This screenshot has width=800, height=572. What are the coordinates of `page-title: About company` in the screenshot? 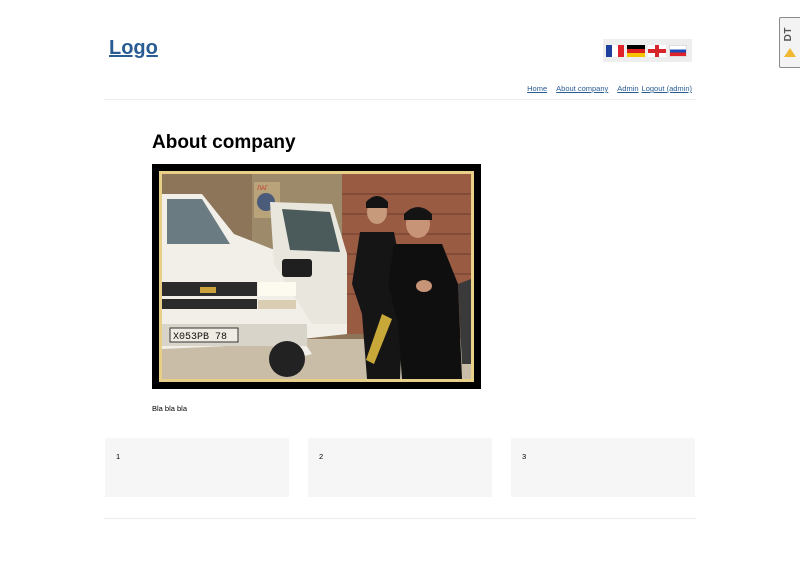 It's located at (224, 142).